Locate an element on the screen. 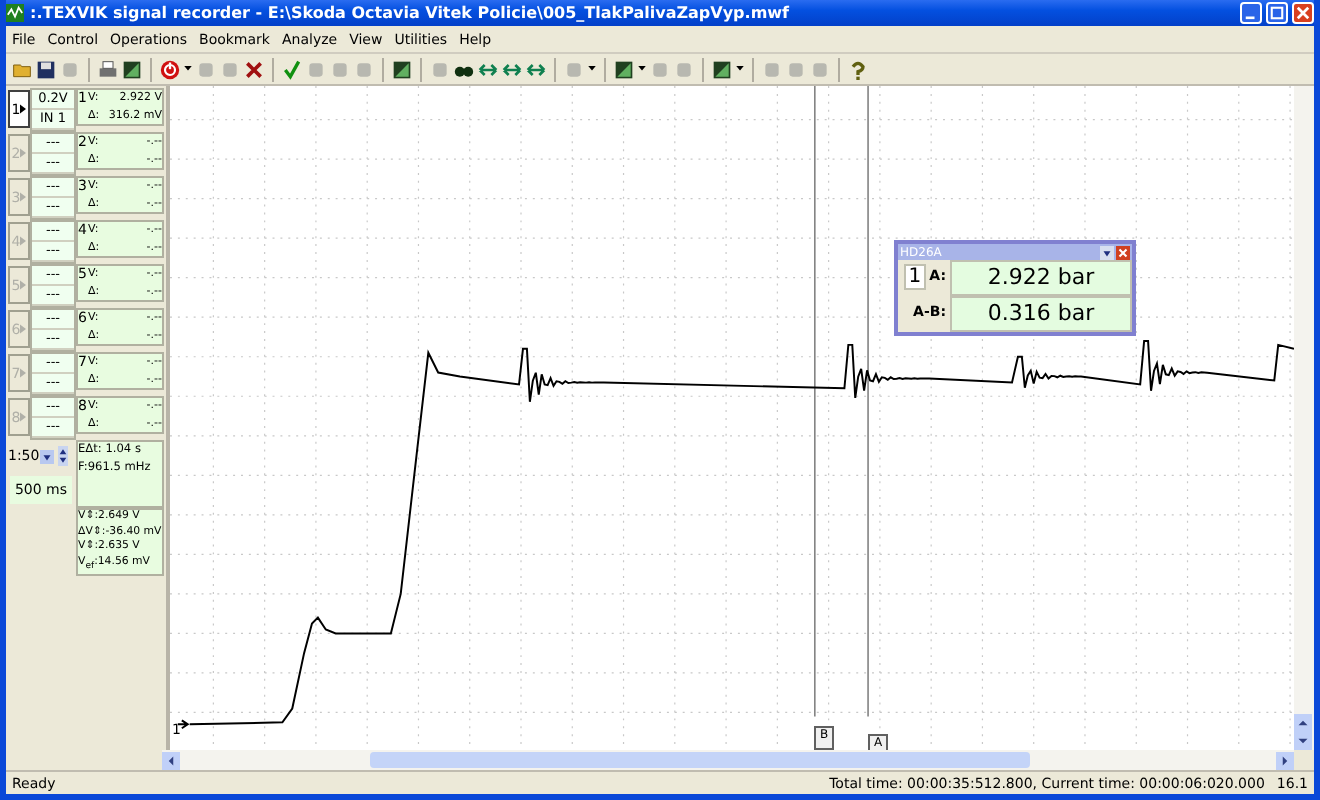 The height and width of the screenshot is (800, 1320). power-icon is located at coordinates (170, 69).